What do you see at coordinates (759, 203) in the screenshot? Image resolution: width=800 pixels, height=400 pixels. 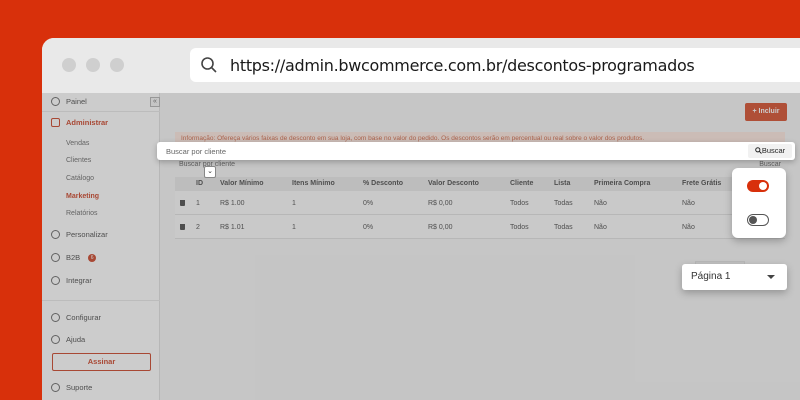 I see `toggle-card` at bounding box center [759, 203].